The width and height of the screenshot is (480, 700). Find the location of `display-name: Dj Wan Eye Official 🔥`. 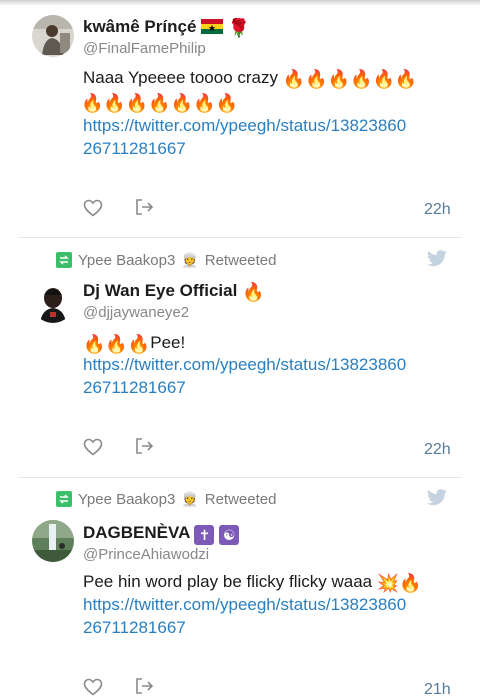

display-name: Dj Wan Eye Official 🔥 is located at coordinates (173, 291).